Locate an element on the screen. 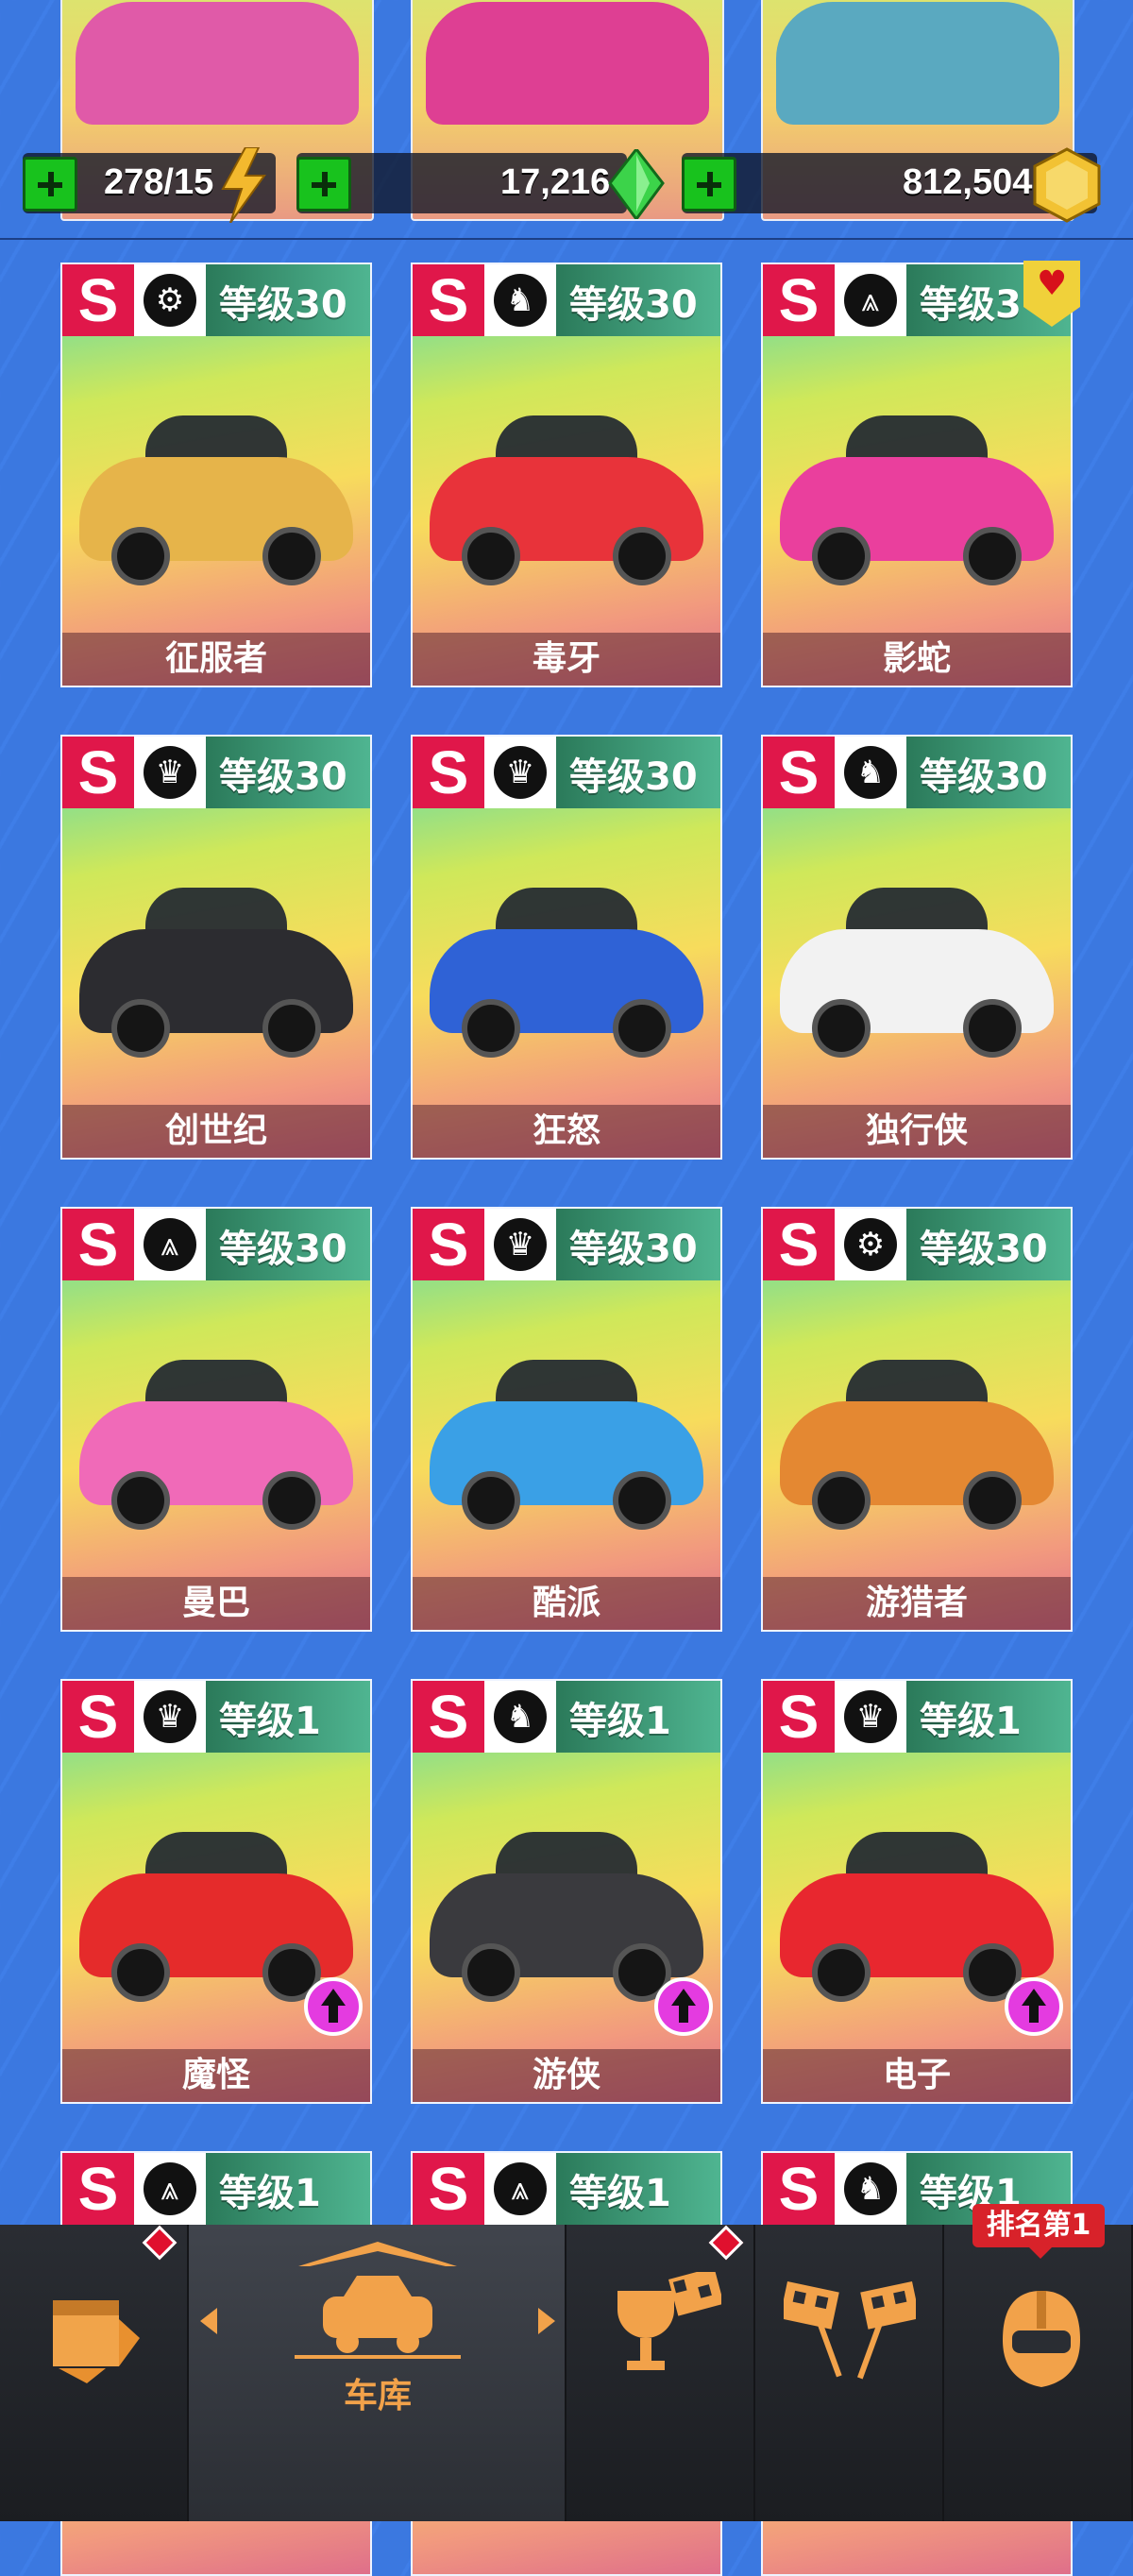 The height and width of the screenshot is (2576, 1133). car-level: 等级1 is located at coordinates (620, 1721).